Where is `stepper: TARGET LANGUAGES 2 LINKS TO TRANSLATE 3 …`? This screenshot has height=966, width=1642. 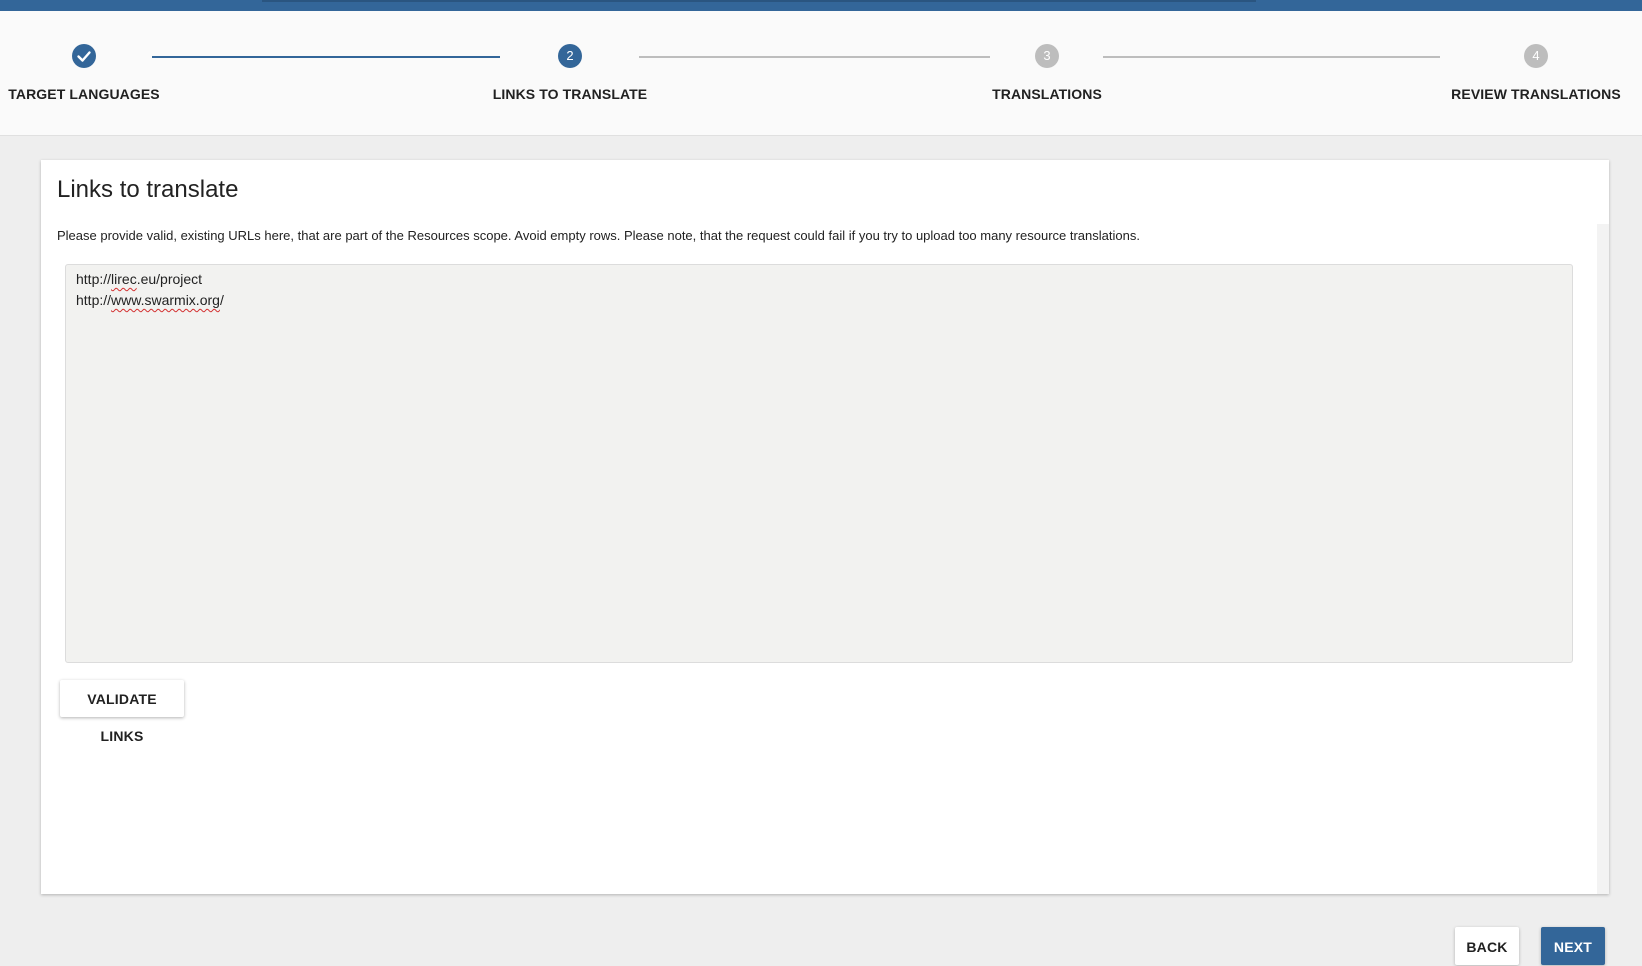 stepper: TARGET LANGUAGES 2 LINKS TO TRANSLATE 3 … is located at coordinates (821, 73).